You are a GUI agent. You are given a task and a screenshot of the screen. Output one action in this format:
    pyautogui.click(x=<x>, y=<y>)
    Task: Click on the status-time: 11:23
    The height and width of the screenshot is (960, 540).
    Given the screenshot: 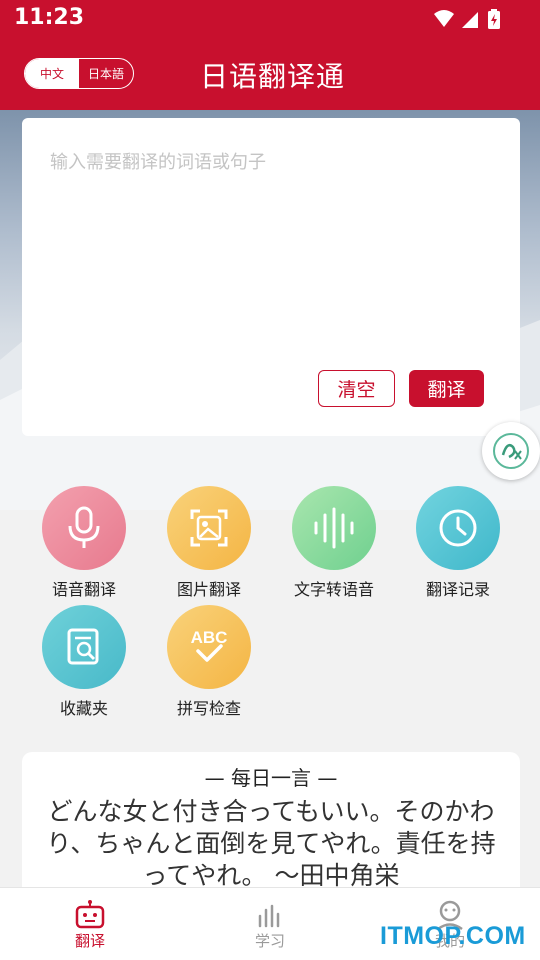 What is the action you would take?
    pyautogui.click(x=49, y=17)
    